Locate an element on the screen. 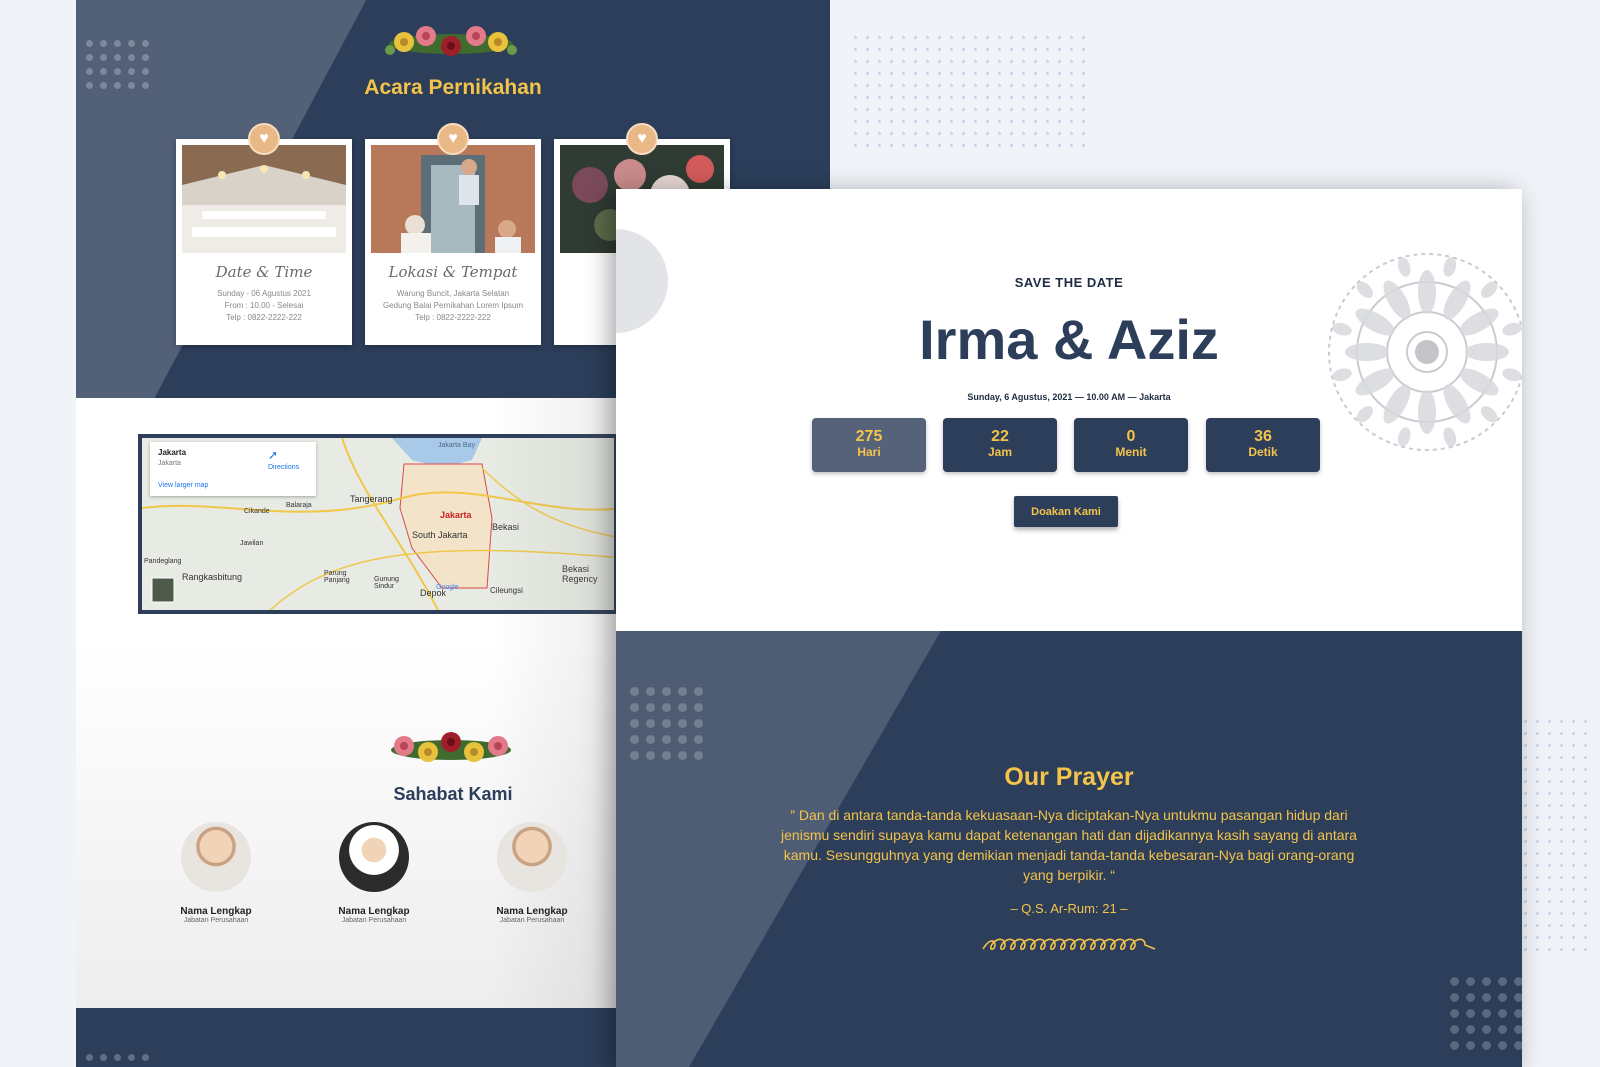  view-larger-map-link: View larger map is located at coordinates (183, 485).